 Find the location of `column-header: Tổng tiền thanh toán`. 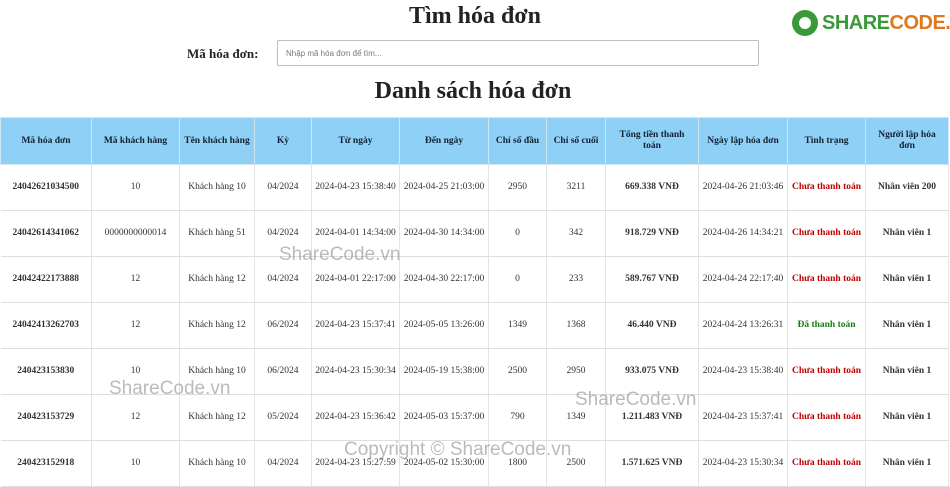

column-header: Tổng tiền thanh toán is located at coordinates (652, 141).